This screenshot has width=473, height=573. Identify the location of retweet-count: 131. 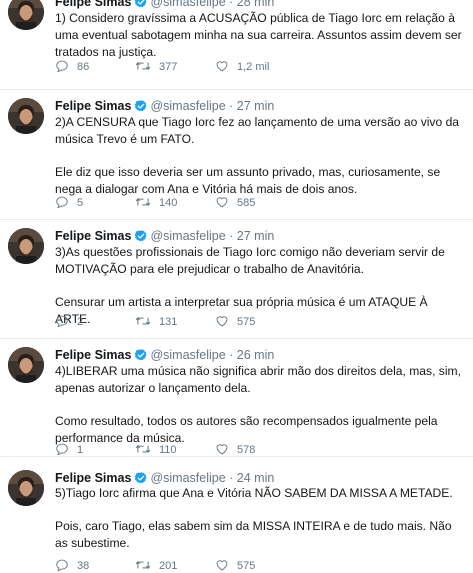
(168, 322).